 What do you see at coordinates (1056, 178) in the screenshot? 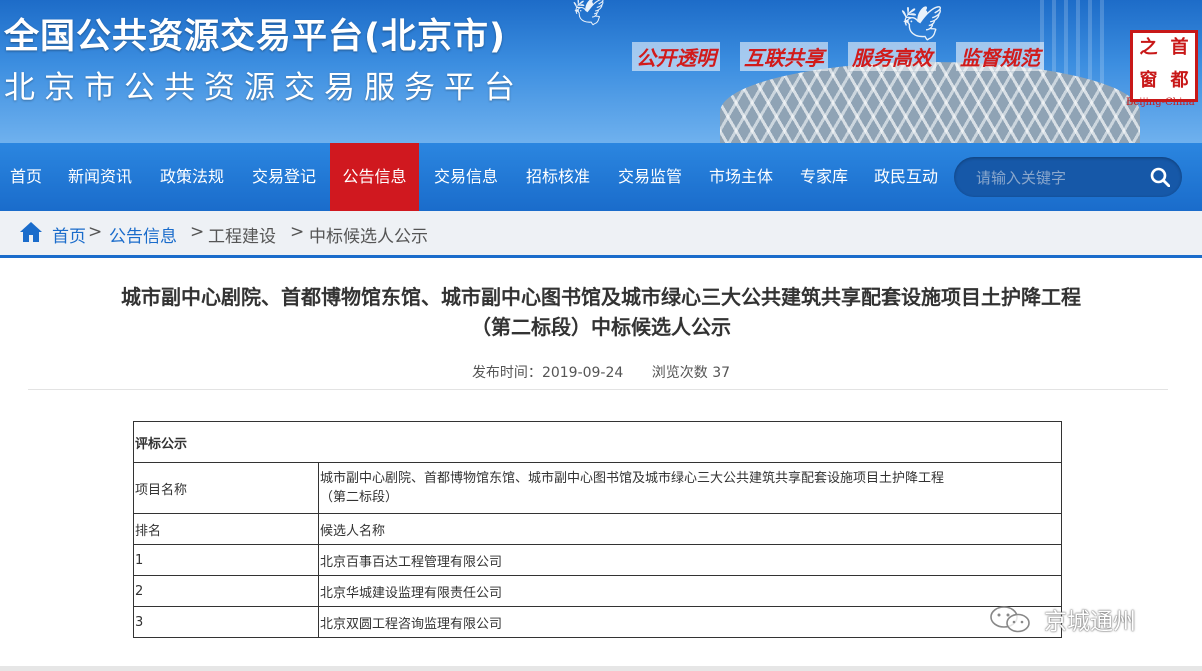
I see `search-input` at bounding box center [1056, 178].